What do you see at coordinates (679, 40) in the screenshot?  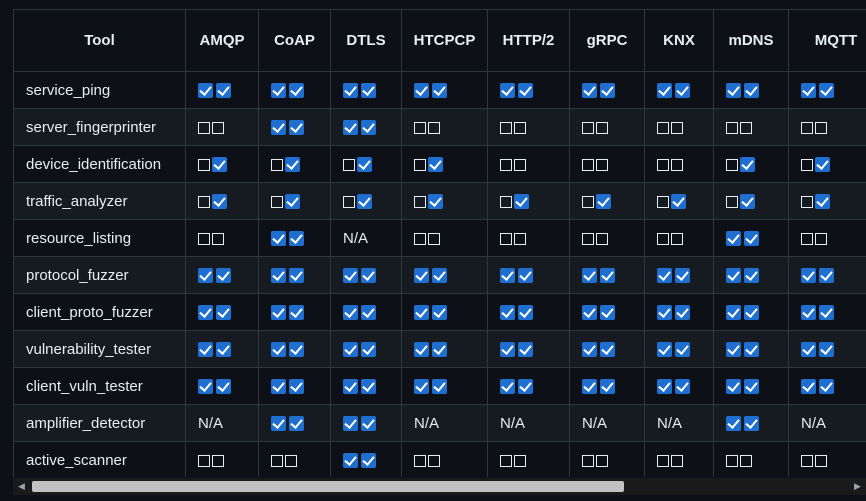 I see `column-header-protocol: KNX` at bounding box center [679, 40].